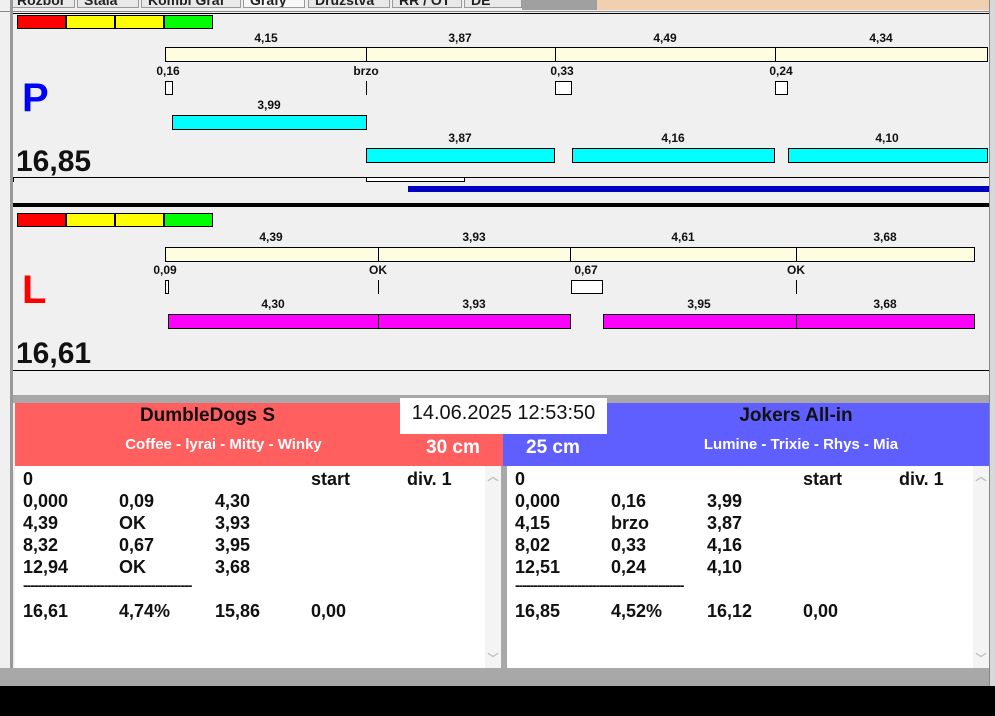 Image resolution: width=995 pixels, height=716 pixels. Describe the element at coordinates (349, 4) in the screenshot. I see `tab-druzstva: Družstva` at that location.